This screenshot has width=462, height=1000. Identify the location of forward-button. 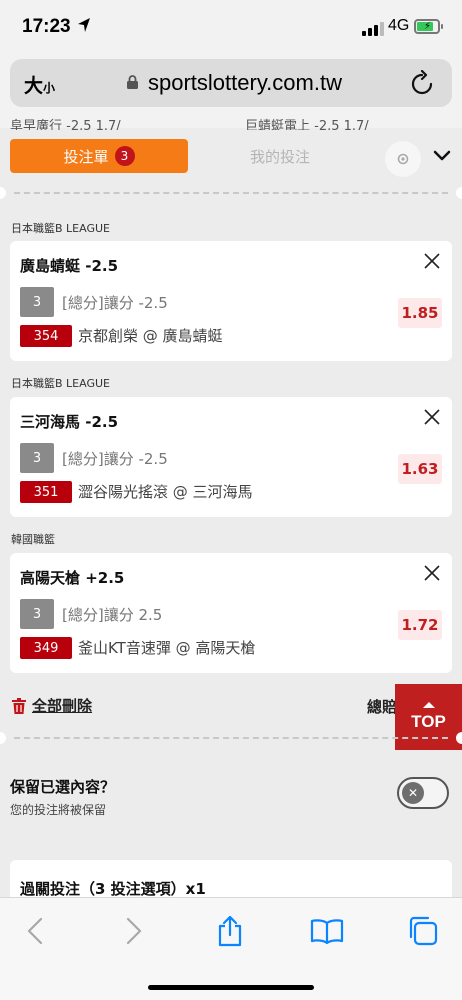
(134, 931).